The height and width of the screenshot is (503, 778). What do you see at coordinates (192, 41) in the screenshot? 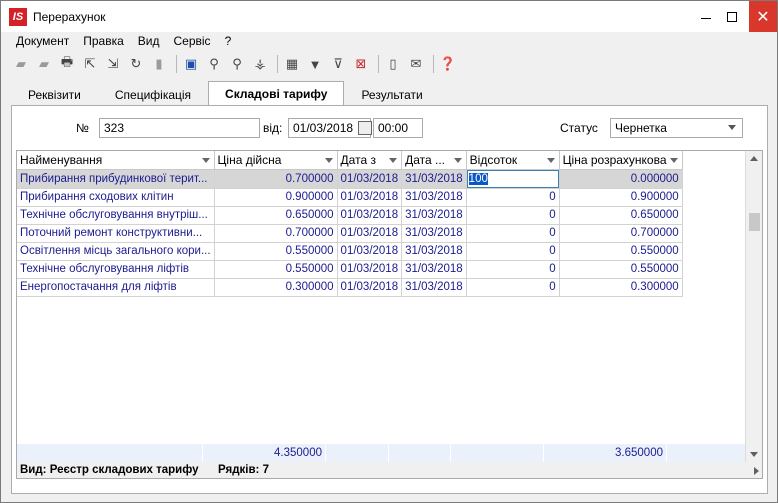
I see `menu-service: Сервіс` at bounding box center [192, 41].